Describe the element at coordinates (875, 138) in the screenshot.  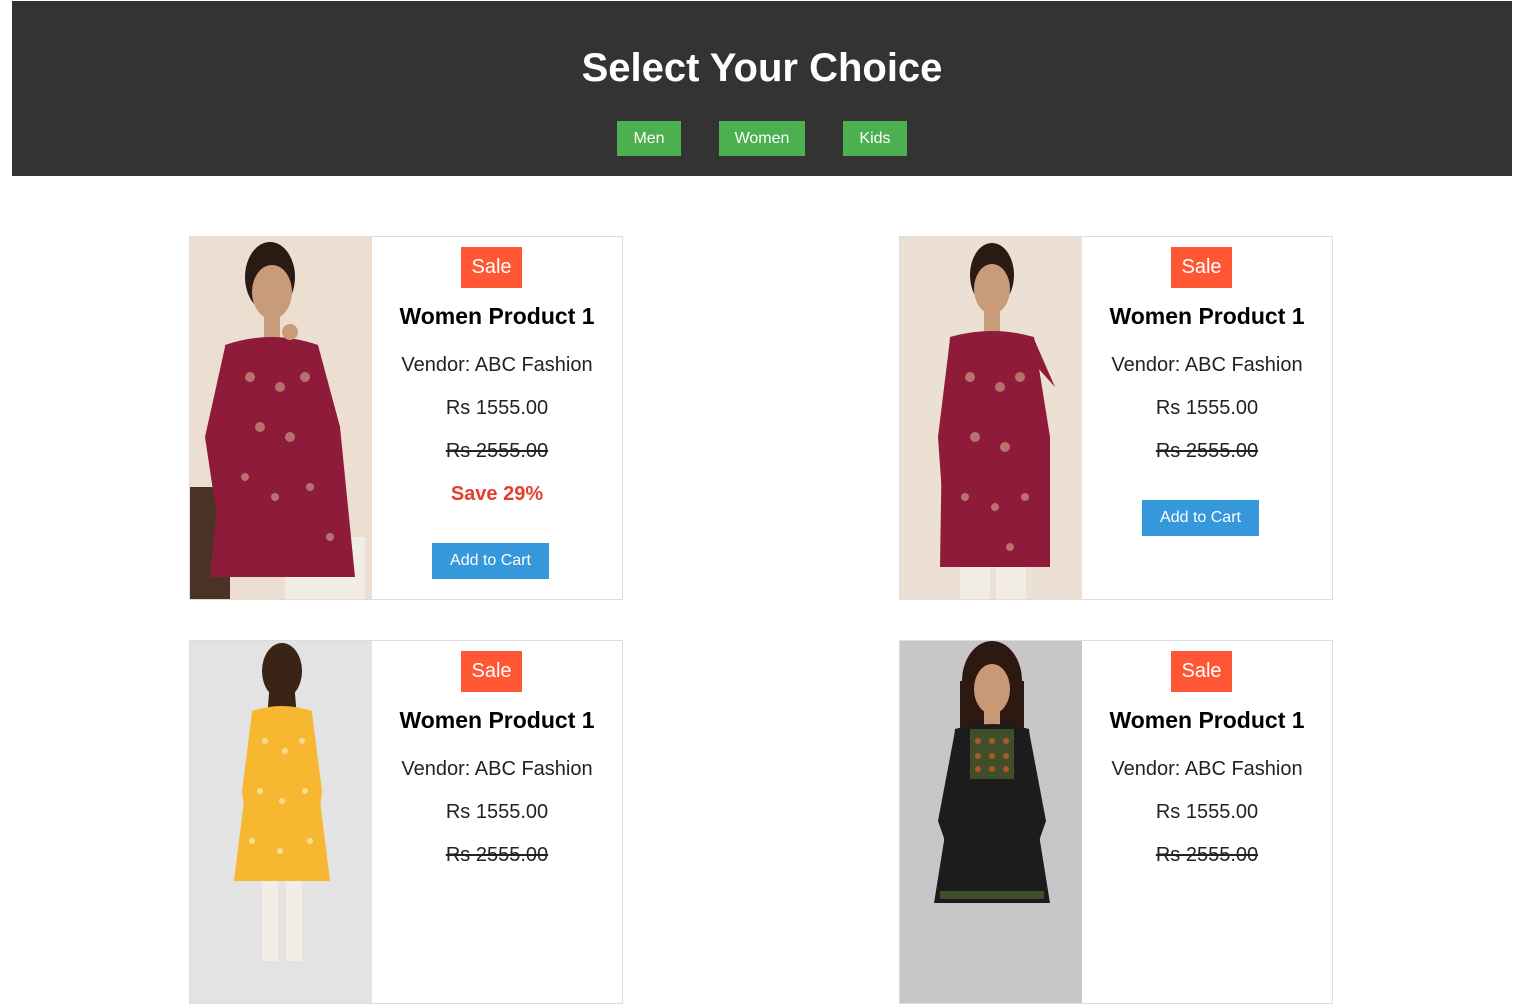
I see `nav-kids-button: Kids` at that location.